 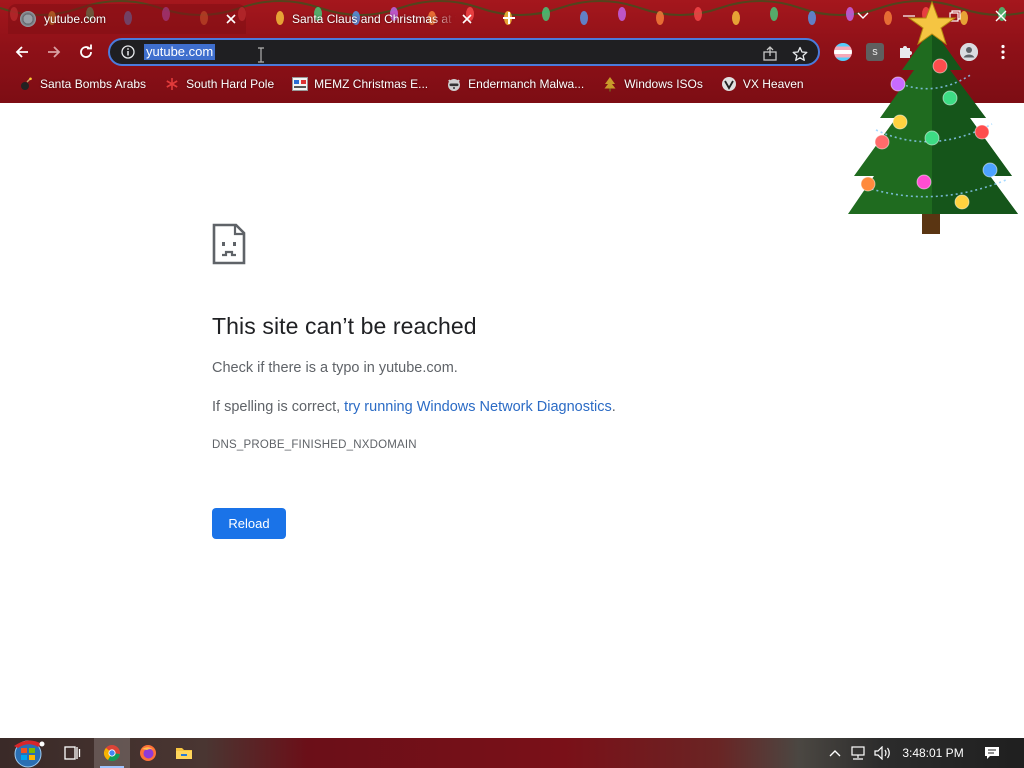 What do you see at coordinates (180, 52) in the screenshot?
I see `url-text: yutube.com` at bounding box center [180, 52].